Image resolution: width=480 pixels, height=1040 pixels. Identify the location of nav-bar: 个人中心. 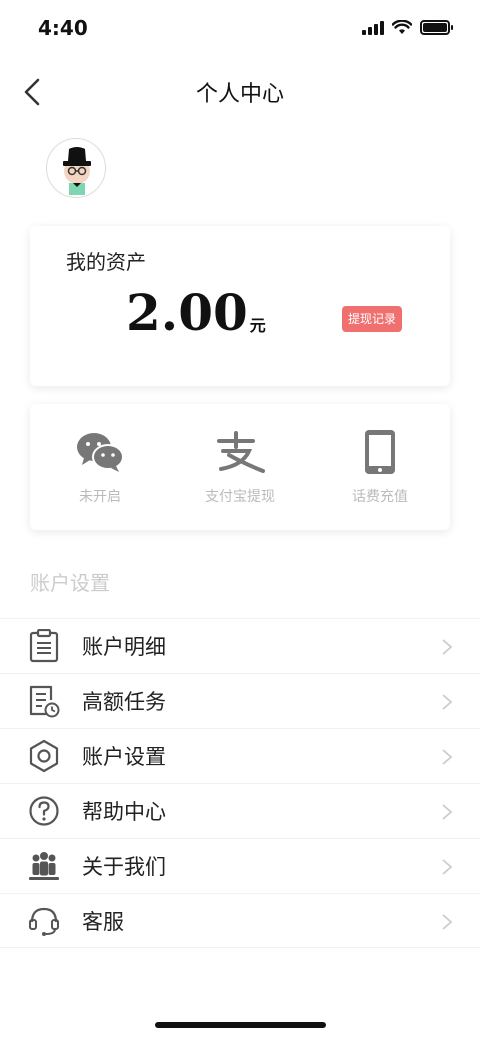
(240, 92).